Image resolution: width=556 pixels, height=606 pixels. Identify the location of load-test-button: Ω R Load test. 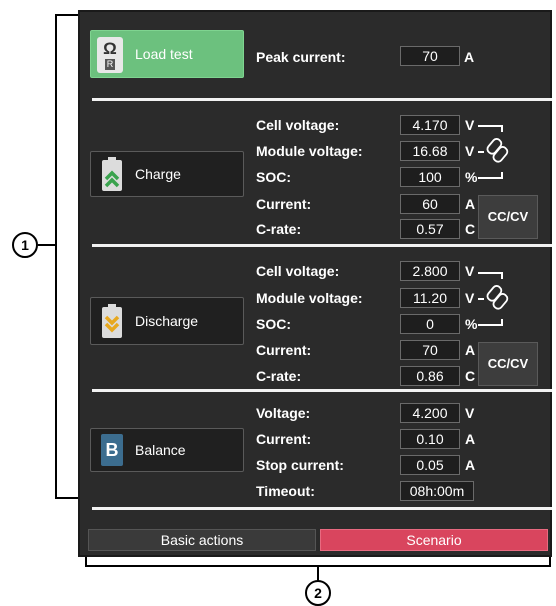
(167, 54).